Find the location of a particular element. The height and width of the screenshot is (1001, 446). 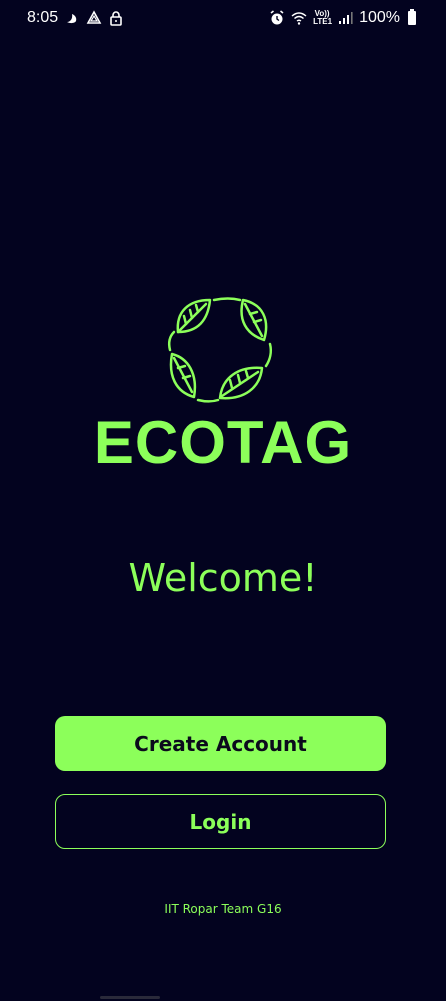

create-account-label: Create Account is located at coordinates (220, 743).